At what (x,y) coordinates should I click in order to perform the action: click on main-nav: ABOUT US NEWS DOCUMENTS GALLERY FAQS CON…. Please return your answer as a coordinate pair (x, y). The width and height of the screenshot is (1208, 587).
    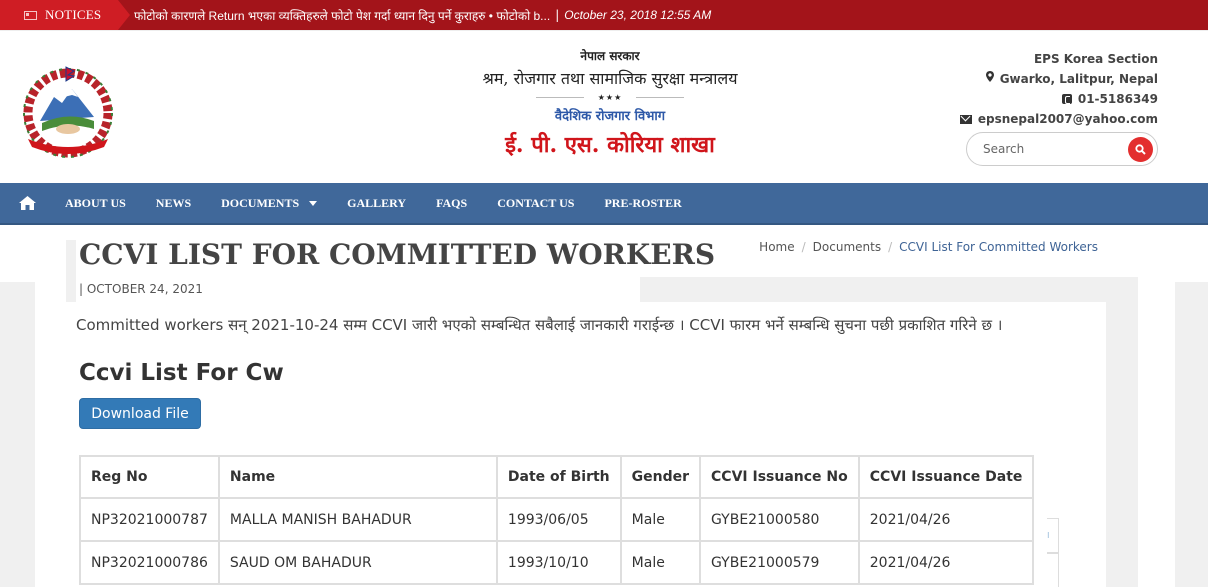
    Looking at the image, I should click on (604, 204).